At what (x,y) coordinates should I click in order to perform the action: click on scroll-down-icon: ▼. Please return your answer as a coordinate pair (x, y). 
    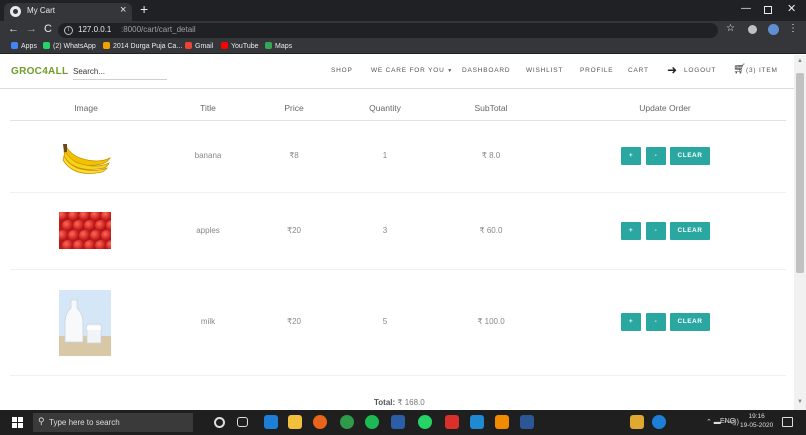
    Looking at the image, I should click on (800, 402).